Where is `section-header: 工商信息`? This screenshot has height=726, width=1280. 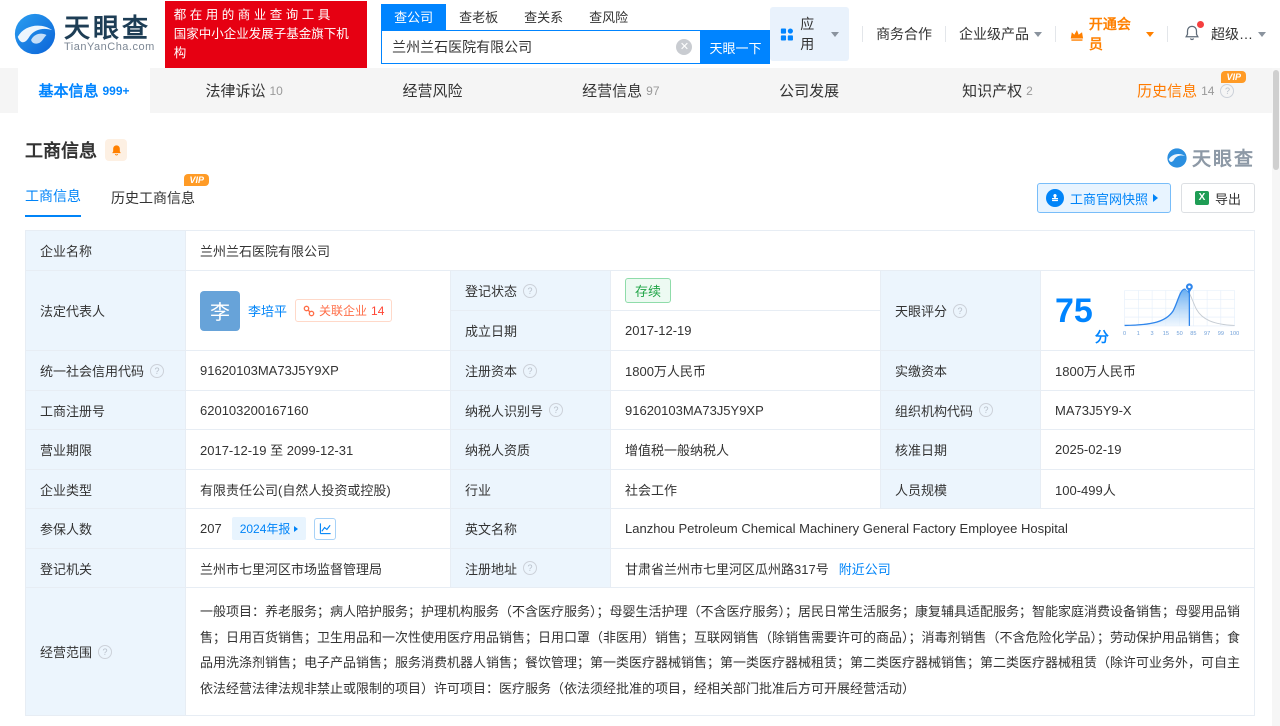 section-header: 工商信息 is located at coordinates (640, 138).